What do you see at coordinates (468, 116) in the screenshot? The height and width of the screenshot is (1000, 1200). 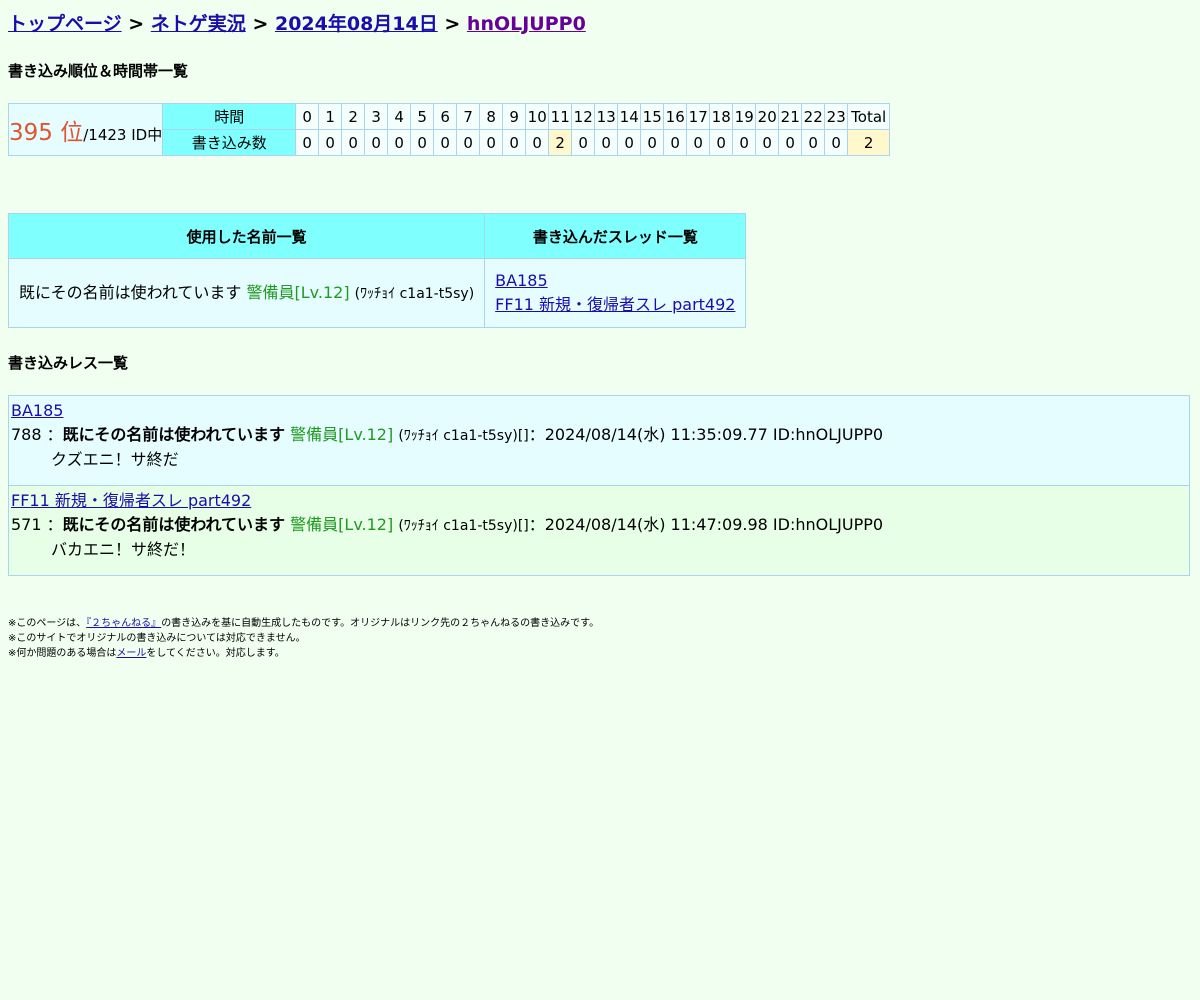 I see `hour-header: 7` at bounding box center [468, 116].